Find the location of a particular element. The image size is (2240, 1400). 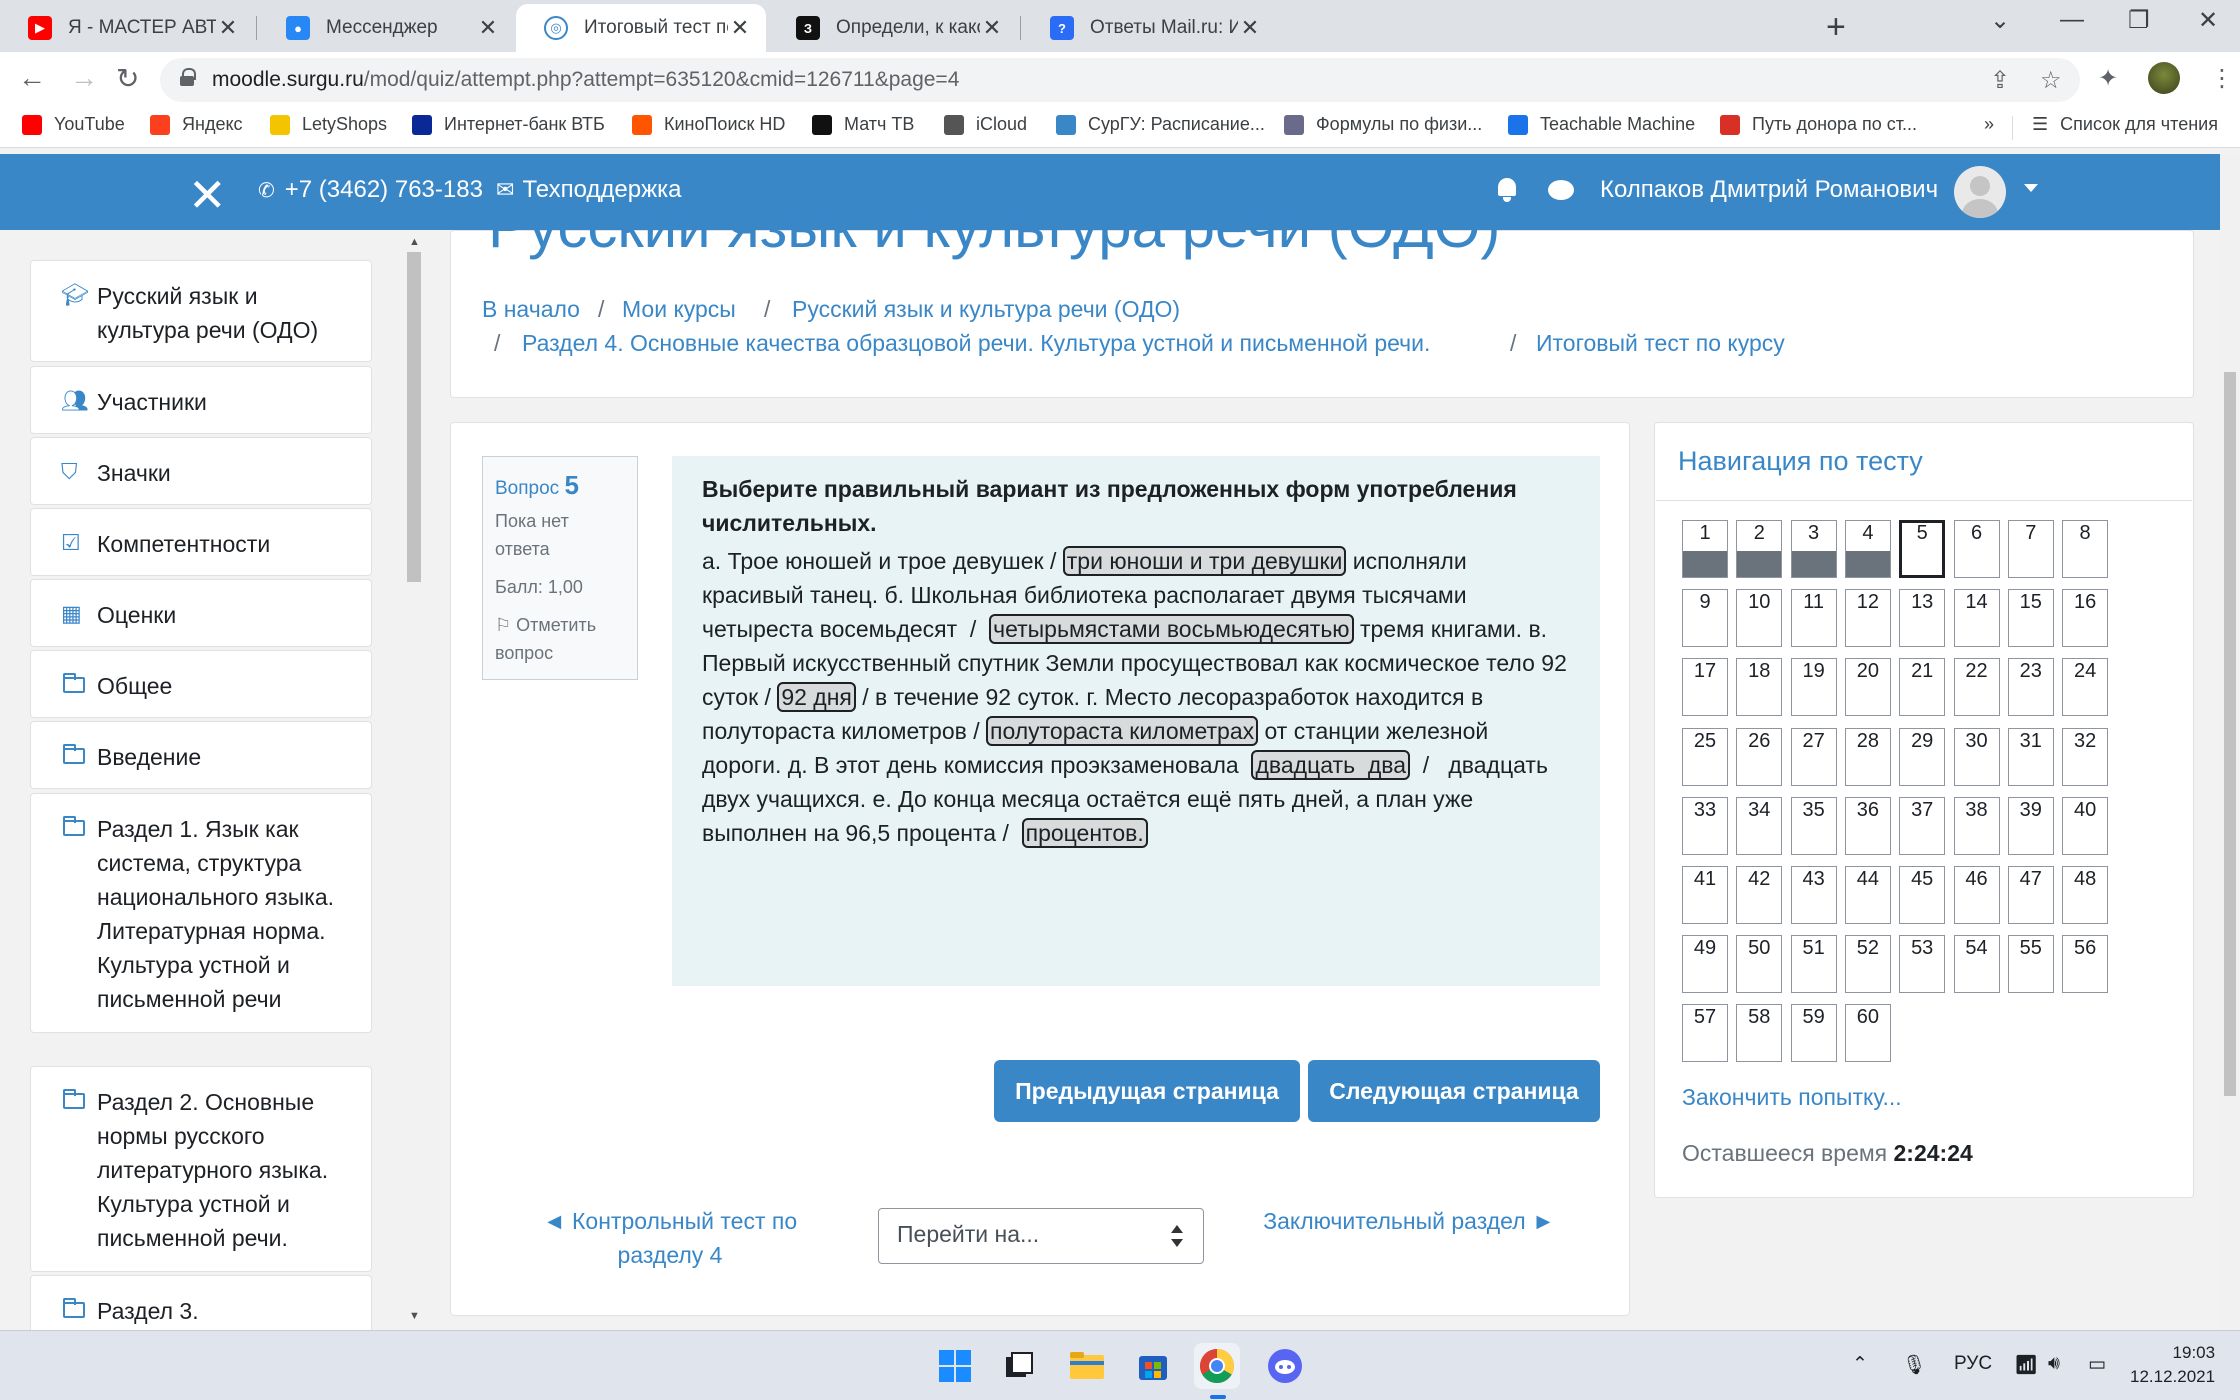

question-nav-button: 57 is located at coordinates (1705, 1033).